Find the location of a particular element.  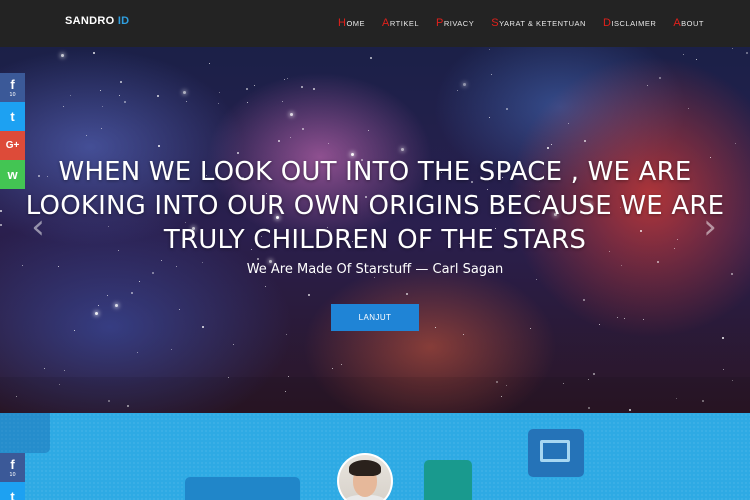

nav-item-syarat: Syarat & ketentuan is located at coordinates (538, 23).